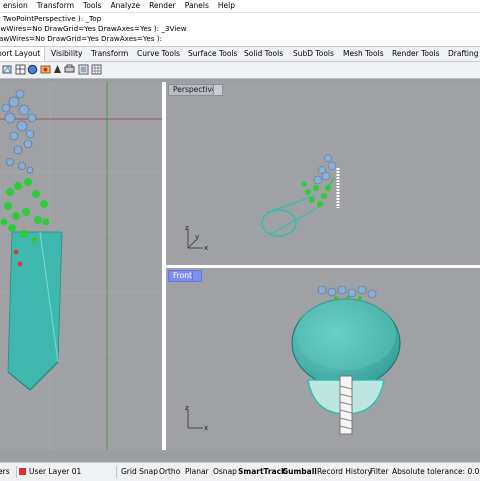 This screenshot has height=481, width=480. I want to click on menu-transform: Transform, so click(55, 6).